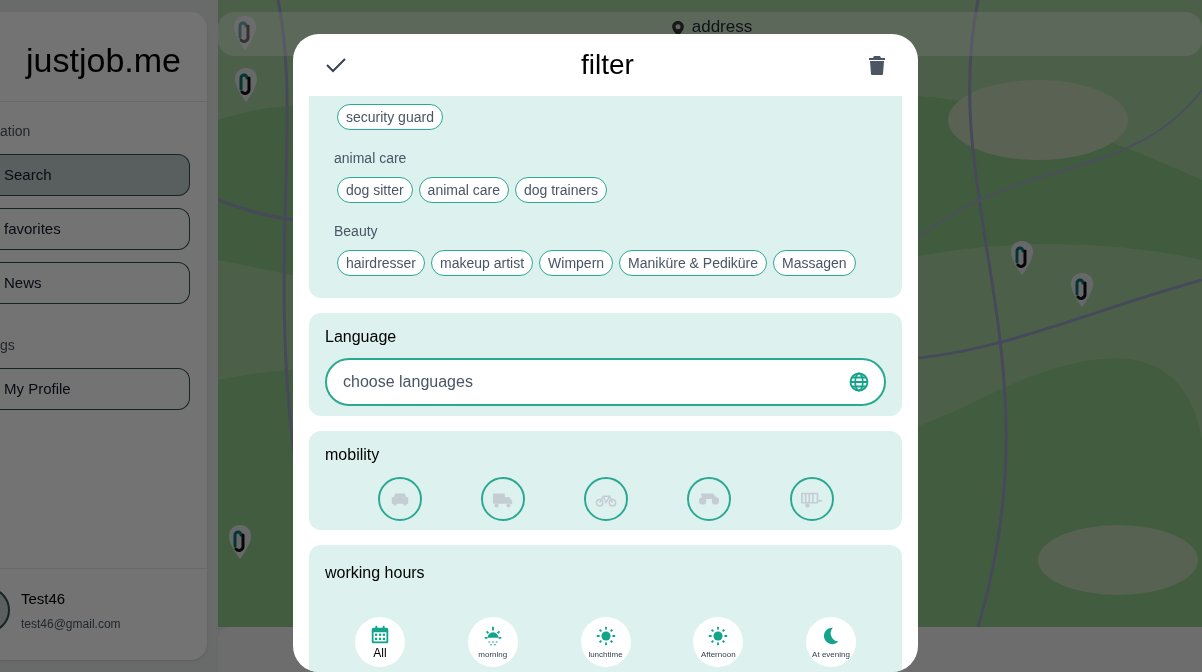 This screenshot has width=1202, height=672. I want to click on job-tag: Wimpern, so click(576, 263).